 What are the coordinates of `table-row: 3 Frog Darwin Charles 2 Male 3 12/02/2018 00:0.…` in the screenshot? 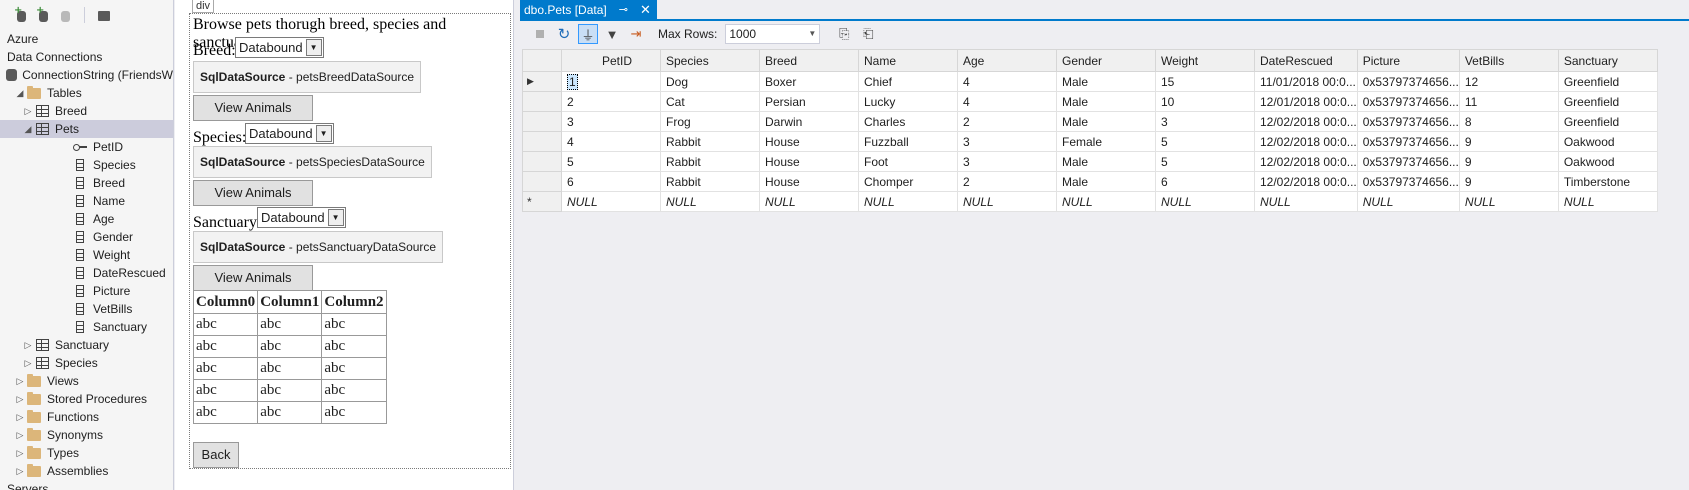 It's located at (1090, 121).